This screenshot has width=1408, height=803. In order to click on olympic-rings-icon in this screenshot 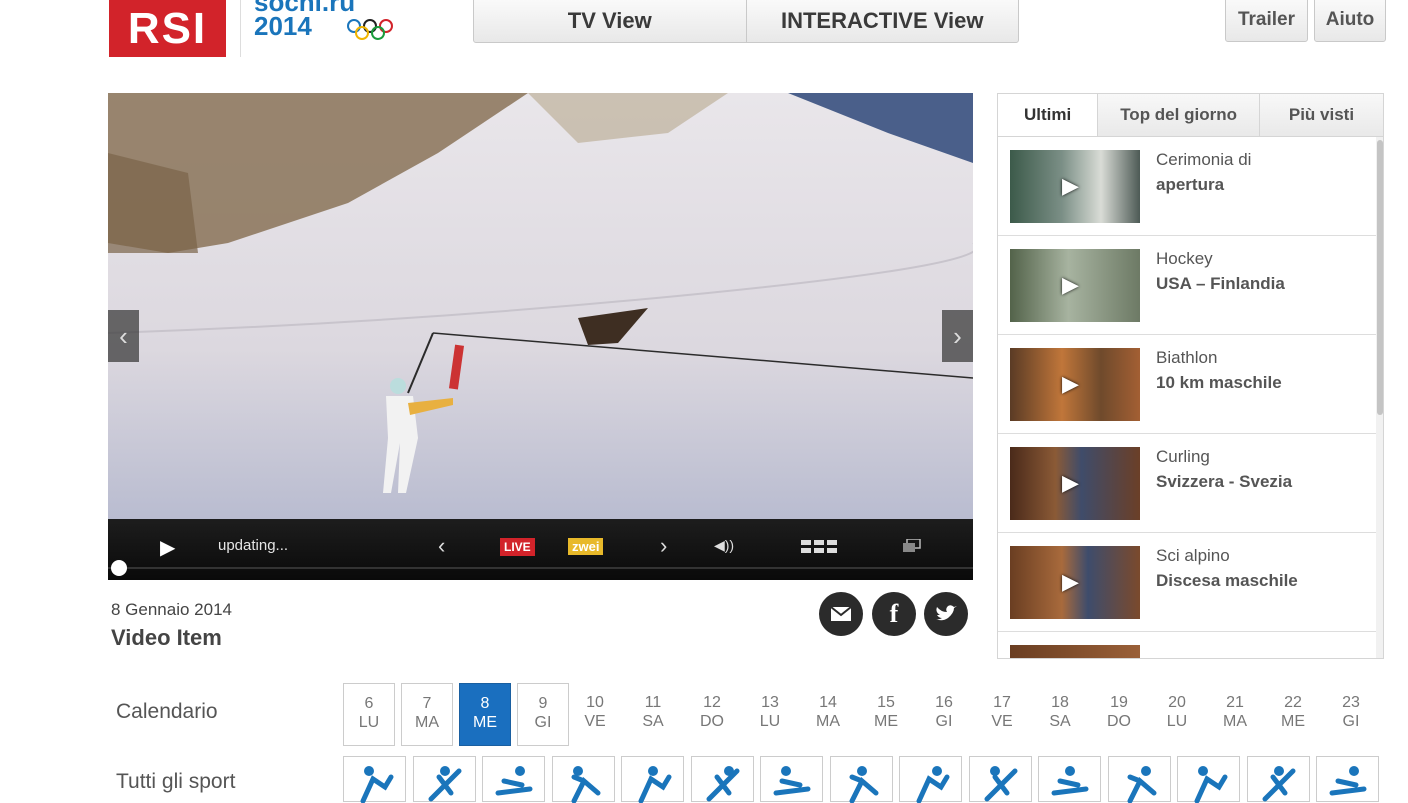, I will do `click(370, 29)`.